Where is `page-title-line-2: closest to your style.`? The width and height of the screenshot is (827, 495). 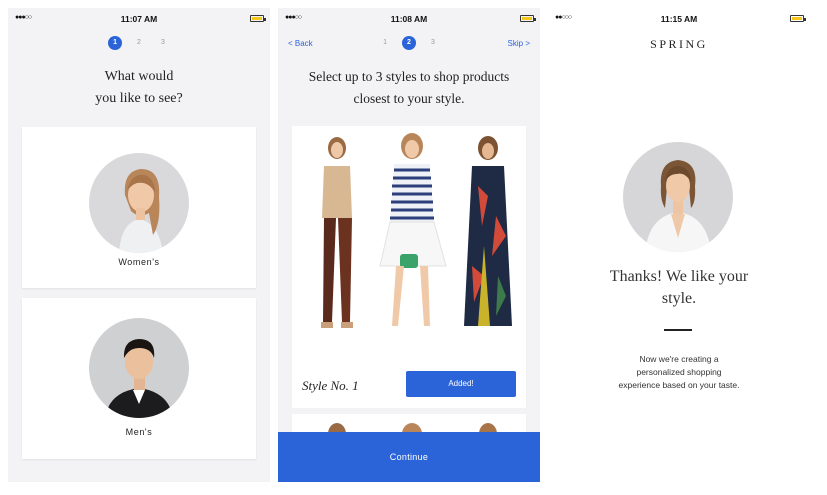 page-title-line-2: closest to your style. is located at coordinates (409, 98).